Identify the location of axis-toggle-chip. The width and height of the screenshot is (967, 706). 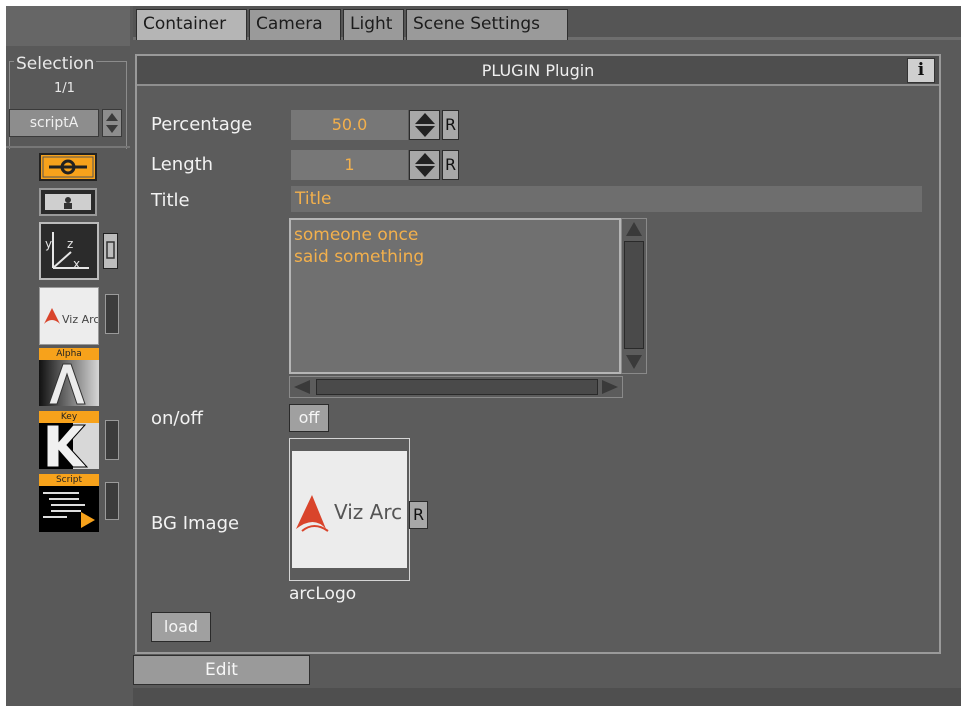
(110, 251).